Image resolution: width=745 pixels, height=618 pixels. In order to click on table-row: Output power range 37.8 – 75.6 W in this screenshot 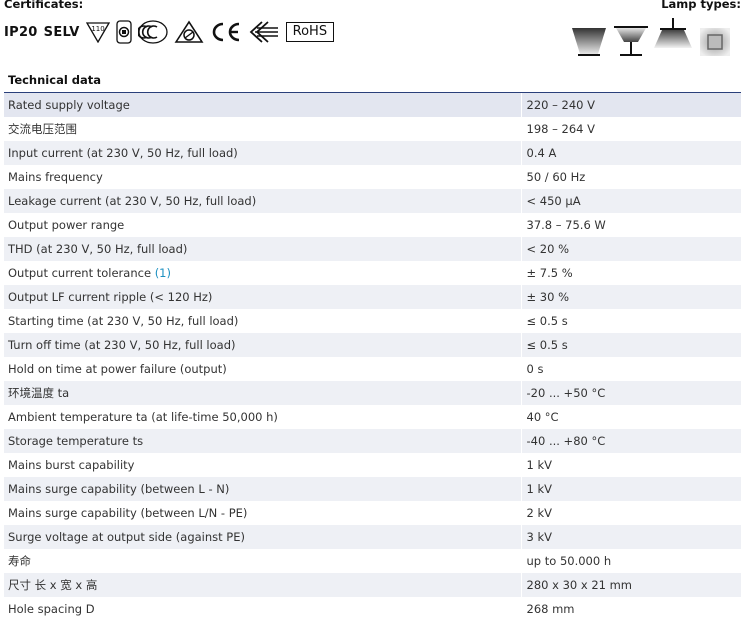, I will do `click(372, 225)`.